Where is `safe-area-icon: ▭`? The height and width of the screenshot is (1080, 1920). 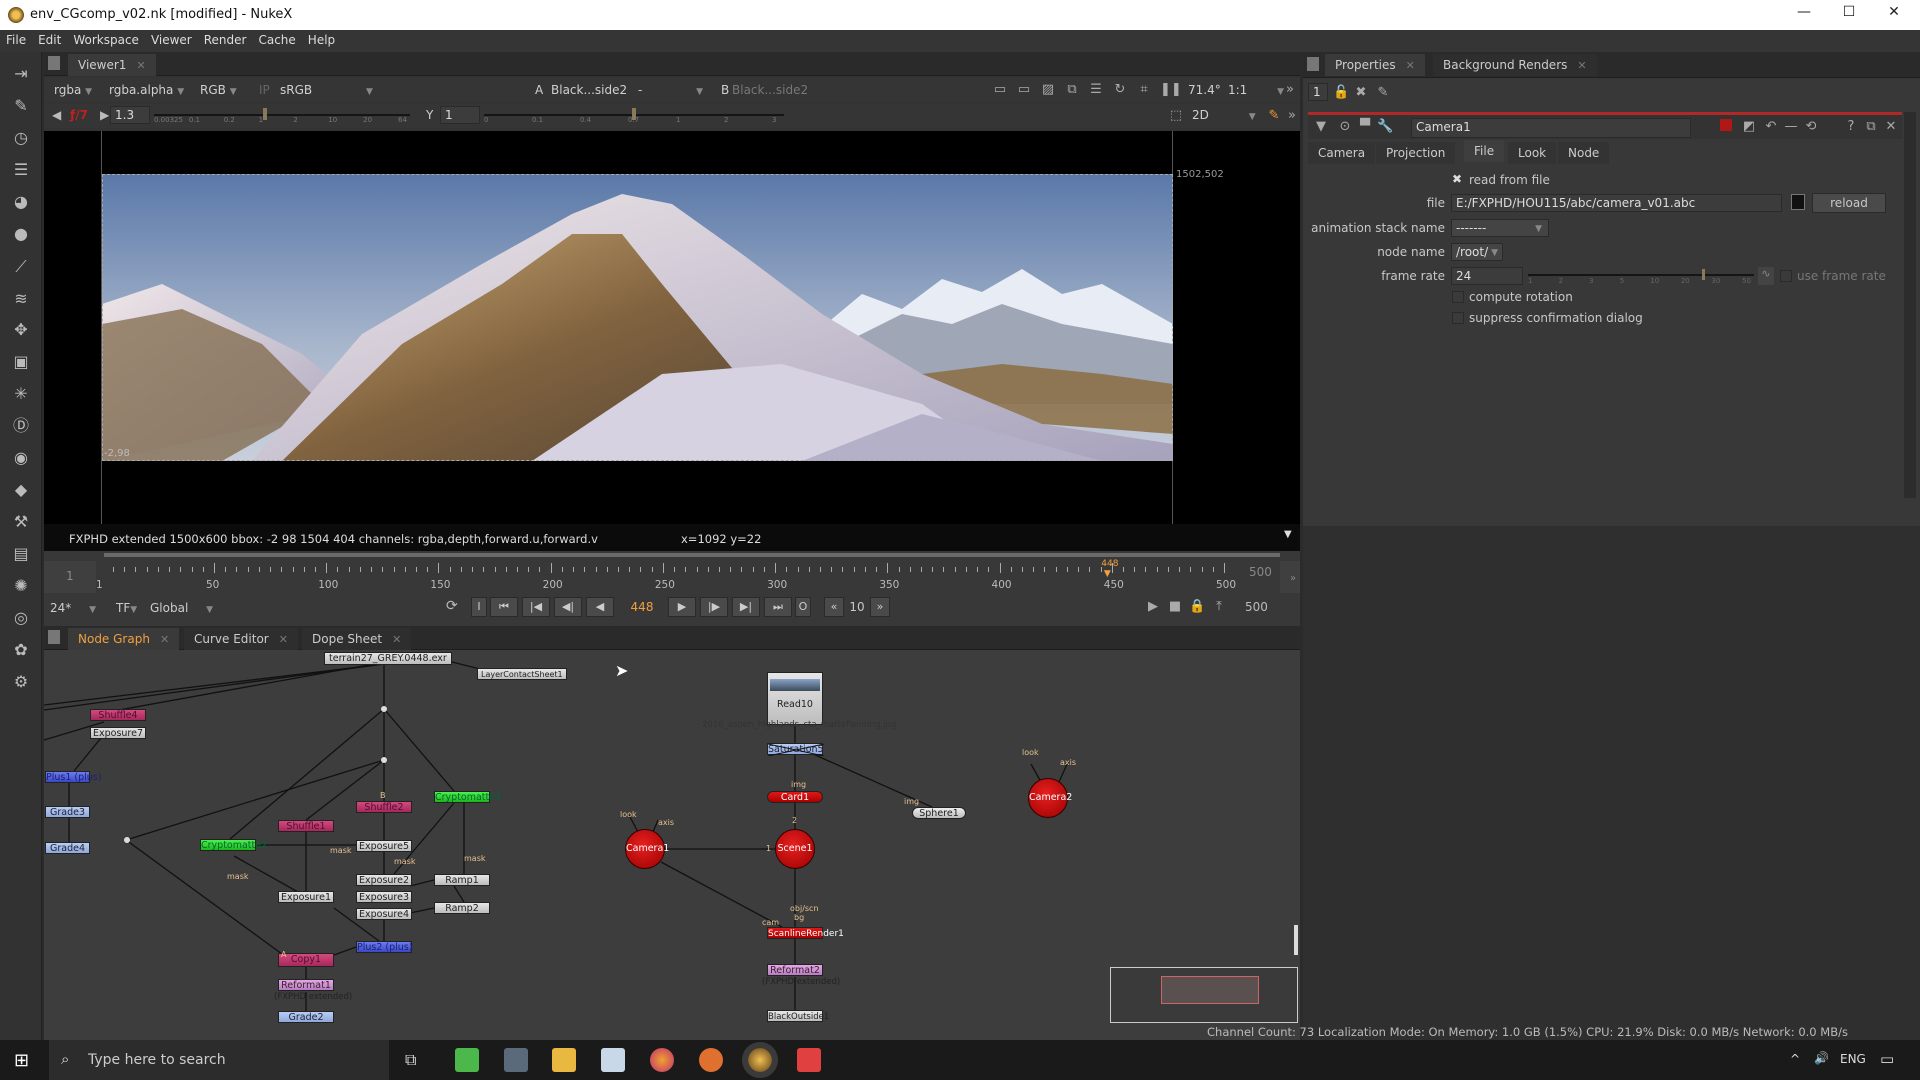 safe-area-icon: ▭ is located at coordinates (1024, 90).